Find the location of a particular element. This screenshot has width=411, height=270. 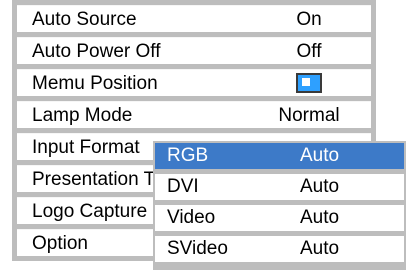

menu-item-label: Lamp Mode is located at coordinates (82, 115).